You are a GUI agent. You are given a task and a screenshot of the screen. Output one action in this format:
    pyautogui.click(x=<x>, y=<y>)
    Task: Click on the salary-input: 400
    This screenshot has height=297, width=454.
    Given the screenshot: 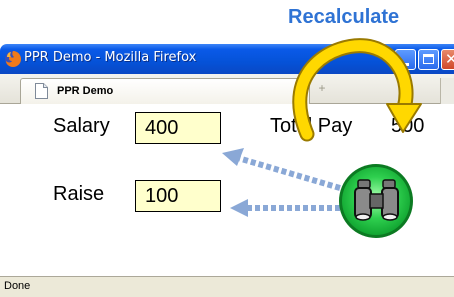 What is the action you would take?
    pyautogui.click(x=178, y=128)
    